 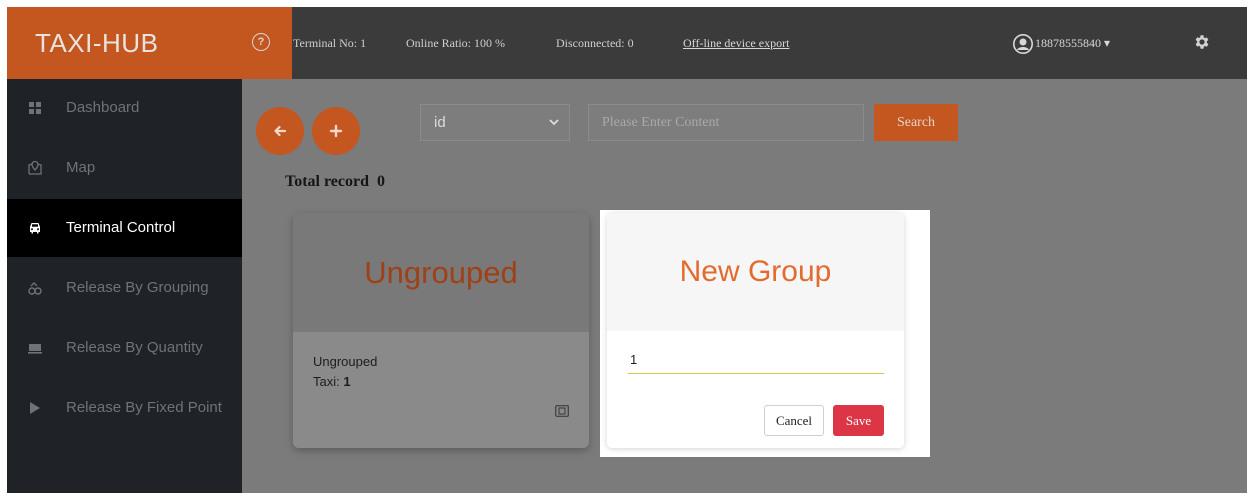 I want to click on taxi-count-label: Taxi:, so click(x=326, y=381).